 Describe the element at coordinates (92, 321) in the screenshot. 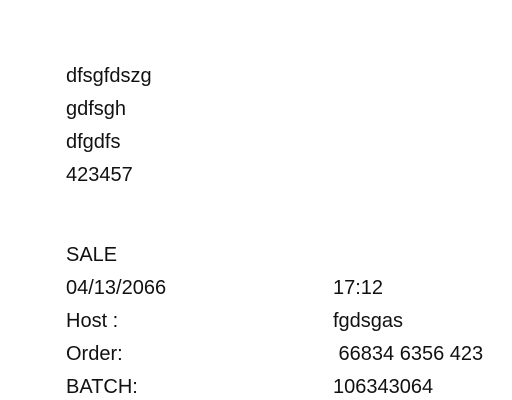

I see `host-label: Host :` at that location.